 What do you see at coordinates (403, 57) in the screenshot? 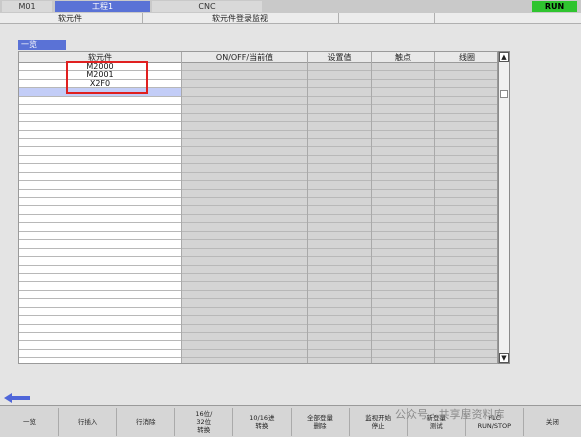
I see `header-contact: 触点` at bounding box center [403, 57].